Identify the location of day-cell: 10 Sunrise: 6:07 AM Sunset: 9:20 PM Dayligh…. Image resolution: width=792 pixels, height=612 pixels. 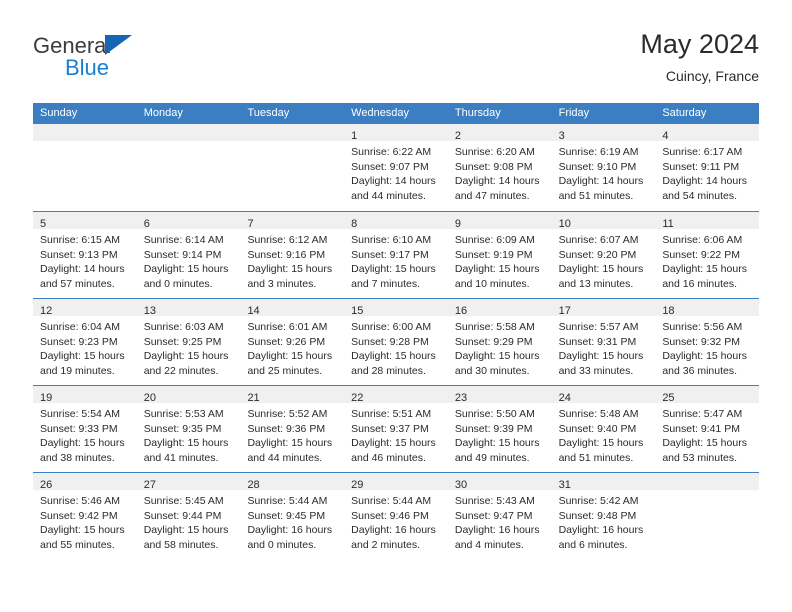
(603, 255).